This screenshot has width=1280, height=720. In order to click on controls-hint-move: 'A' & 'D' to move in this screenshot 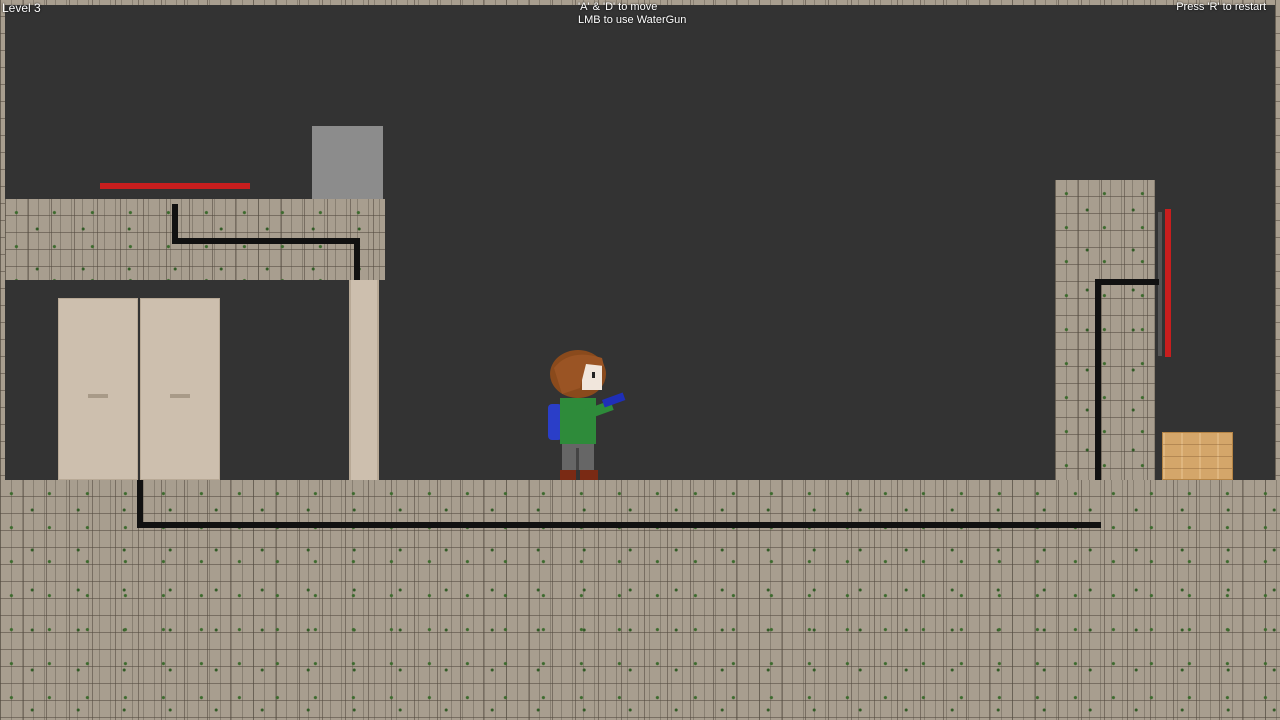, I will do `click(618, 7)`.